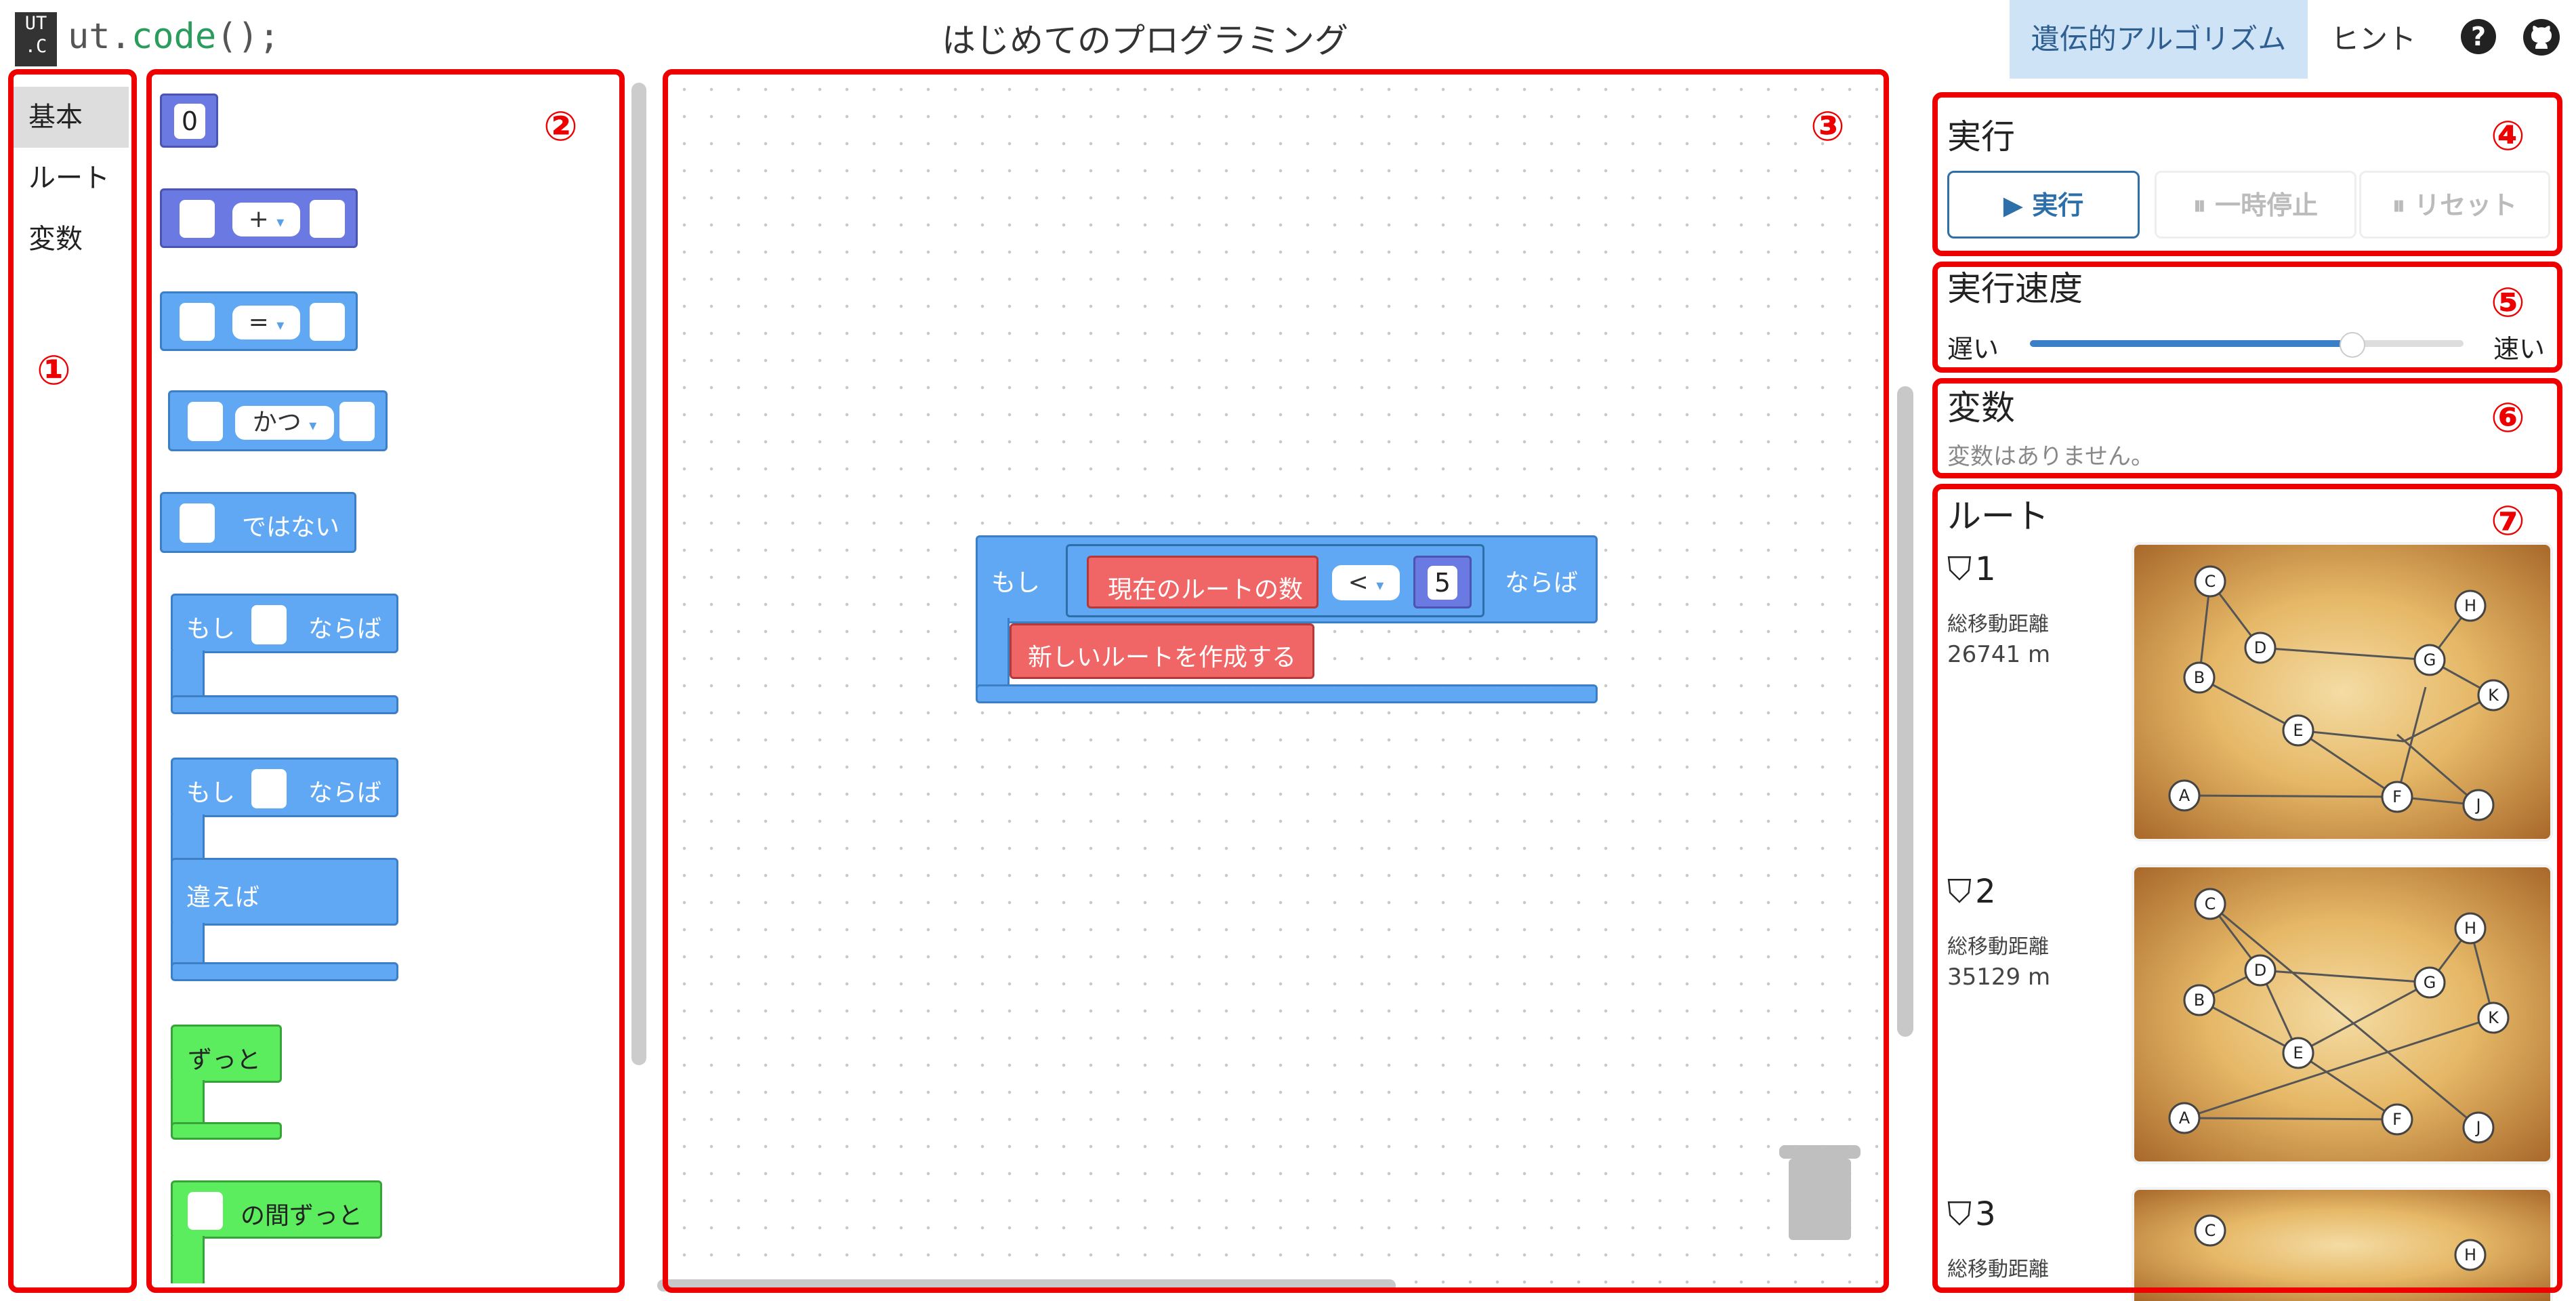 Image resolution: width=2576 pixels, height=1301 pixels. I want to click on annotation-marker: ③, so click(1827, 126).